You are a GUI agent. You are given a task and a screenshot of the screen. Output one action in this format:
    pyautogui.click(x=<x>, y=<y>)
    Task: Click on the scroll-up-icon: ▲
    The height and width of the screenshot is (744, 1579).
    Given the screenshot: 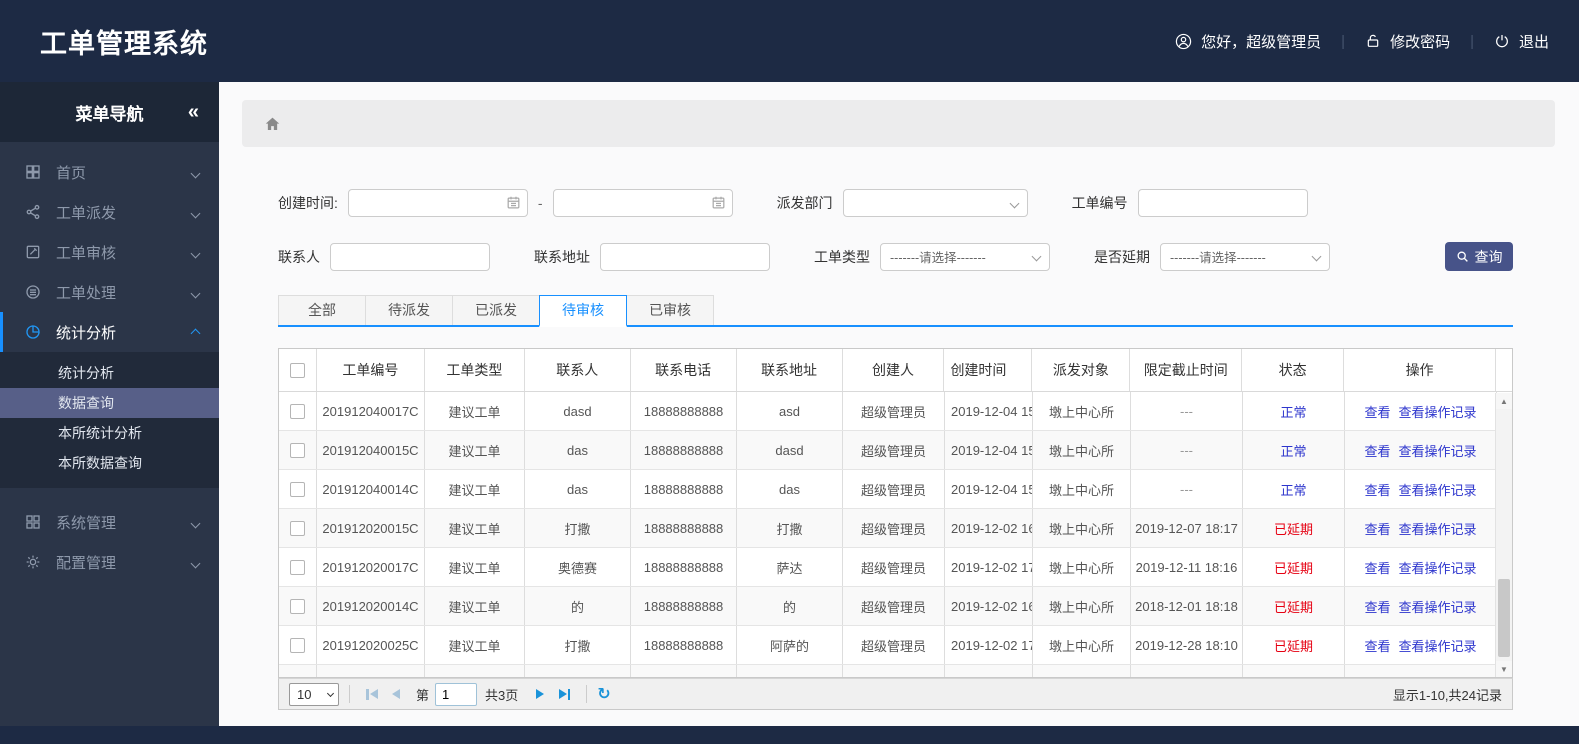 What is the action you would take?
    pyautogui.click(x=1504, y=401)
    